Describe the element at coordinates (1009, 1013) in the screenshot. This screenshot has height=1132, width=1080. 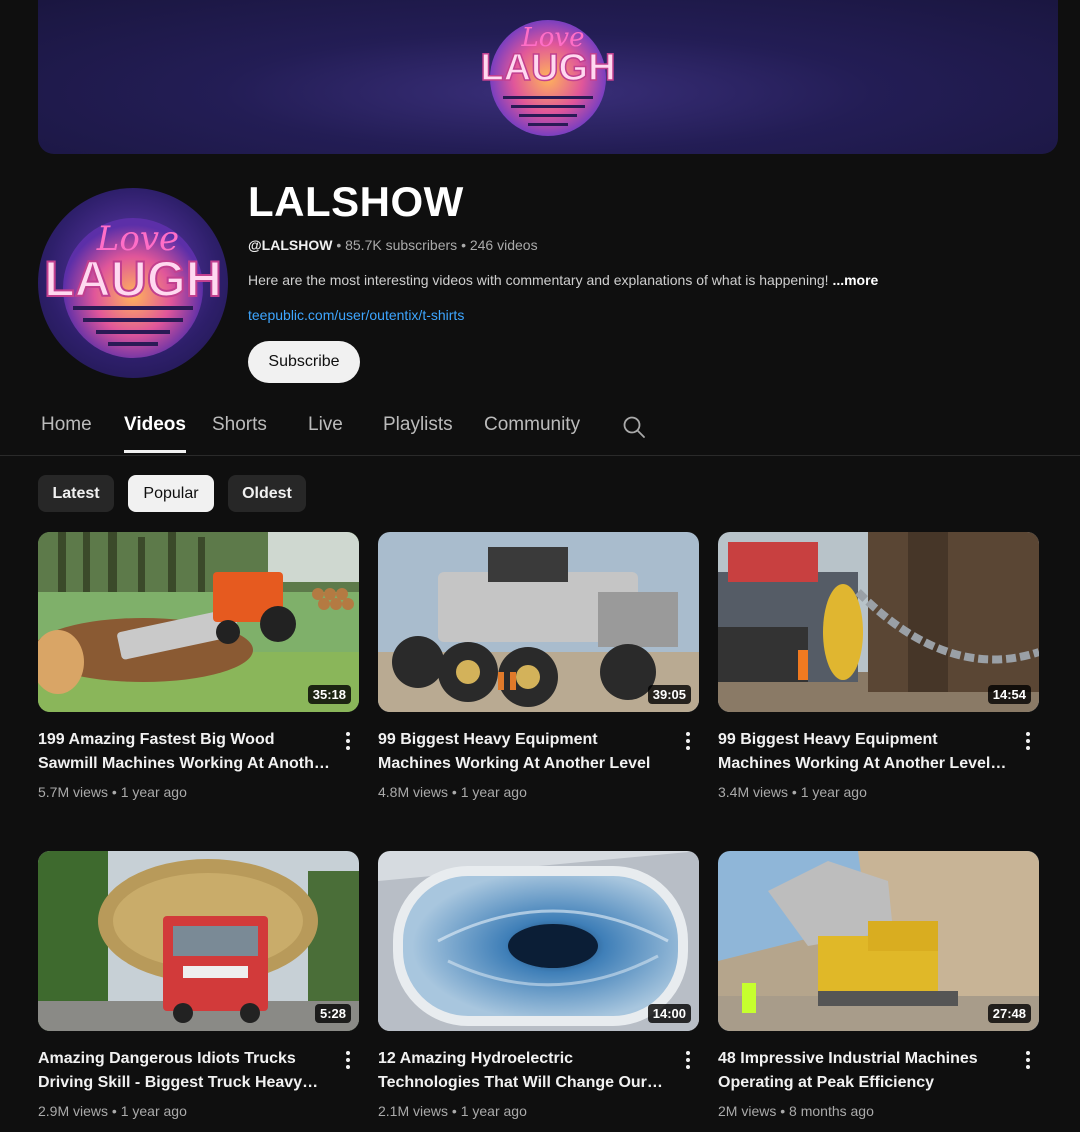
I see `video-duration: 27:48` at that location.